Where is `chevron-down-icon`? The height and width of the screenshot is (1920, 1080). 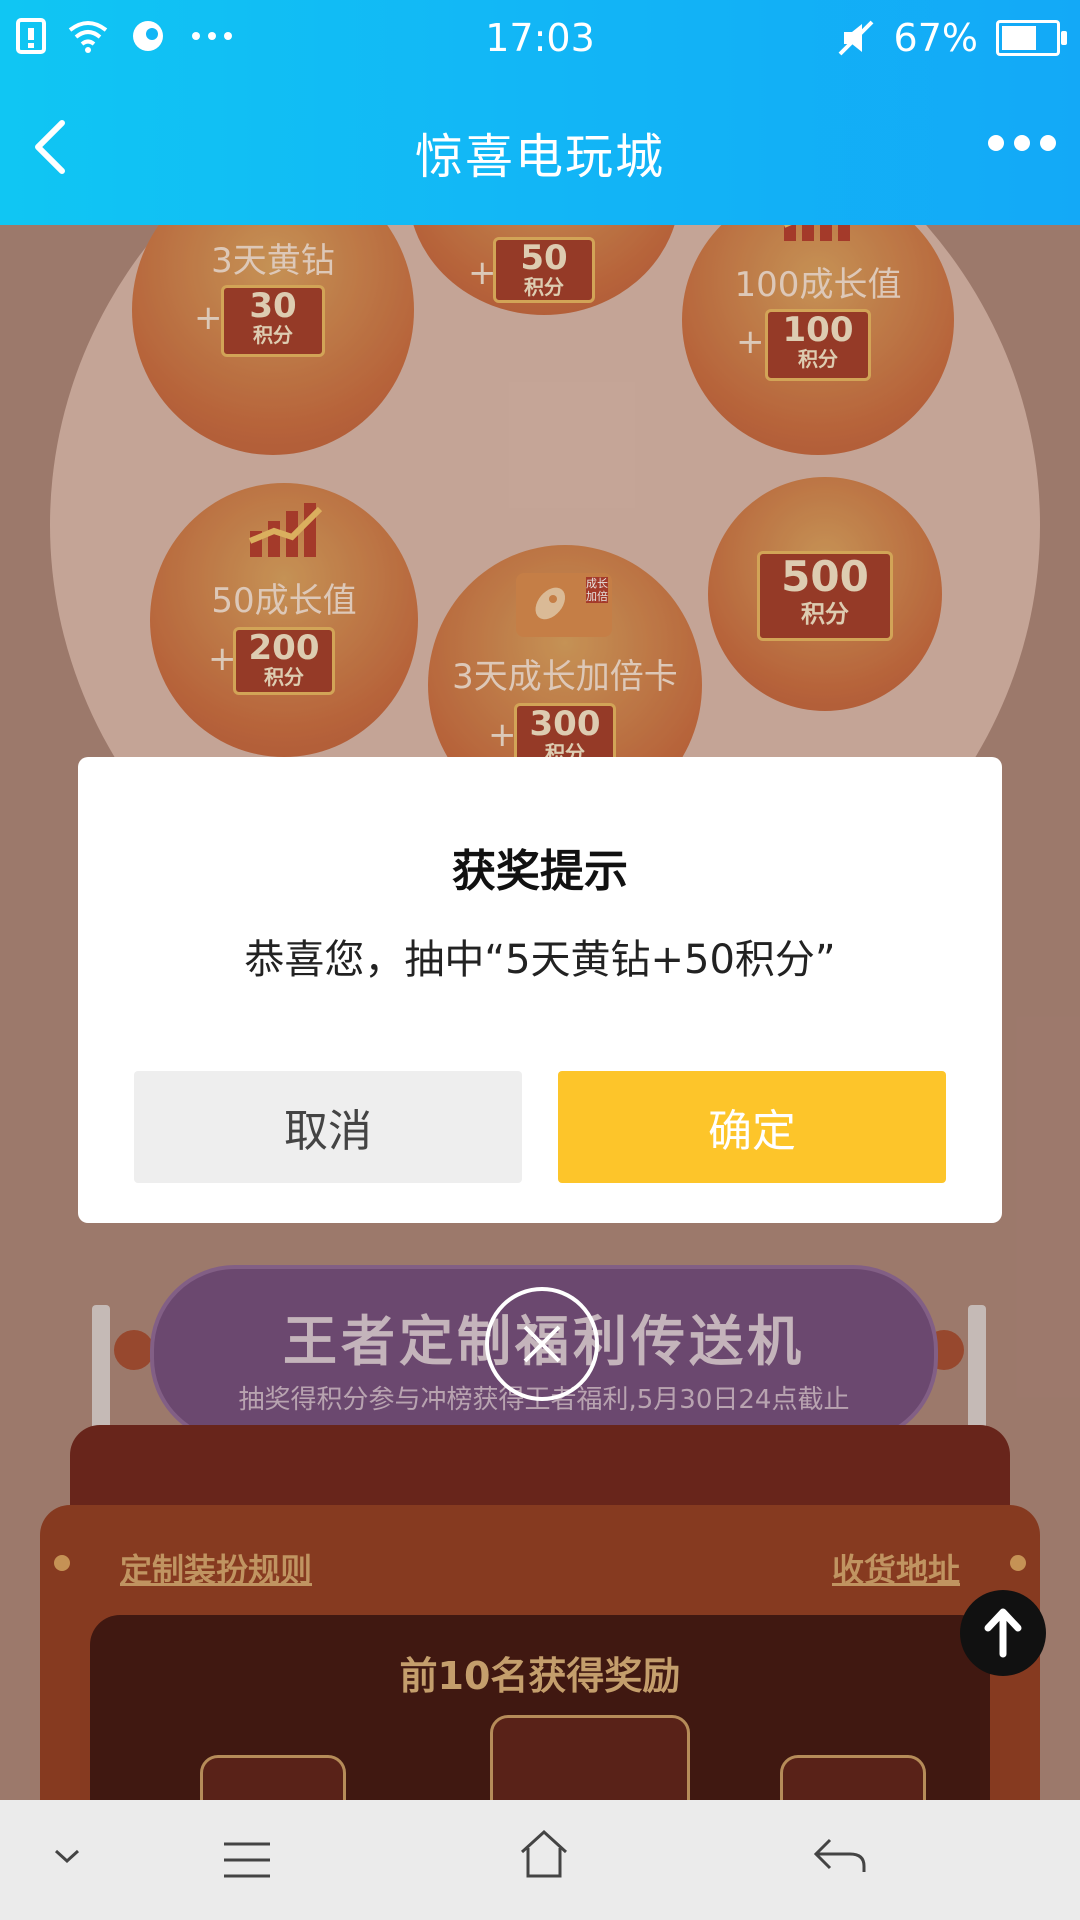
chevron-down-icon is located at coordinates (67, 1857).